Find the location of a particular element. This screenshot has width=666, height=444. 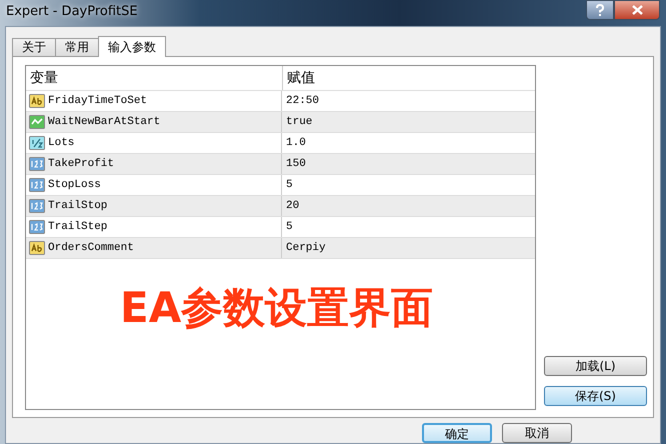

help-button is located at coordinates (600, 10).